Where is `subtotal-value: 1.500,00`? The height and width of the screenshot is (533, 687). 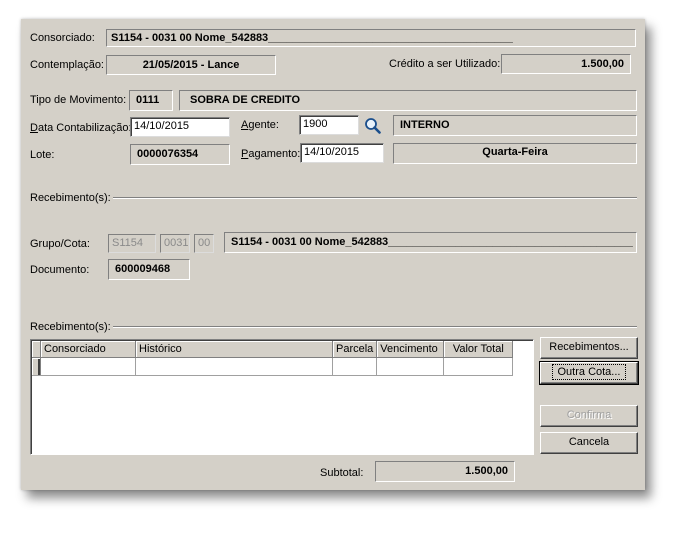 subtotal-value: 1.500,00 is located at coordinates (445, 471).